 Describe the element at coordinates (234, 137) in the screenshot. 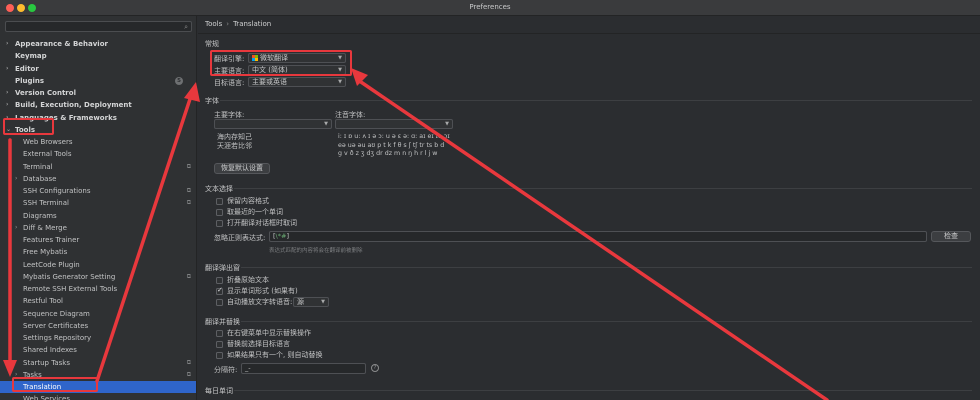

I see `preview-line: 海内存知己` at that location.